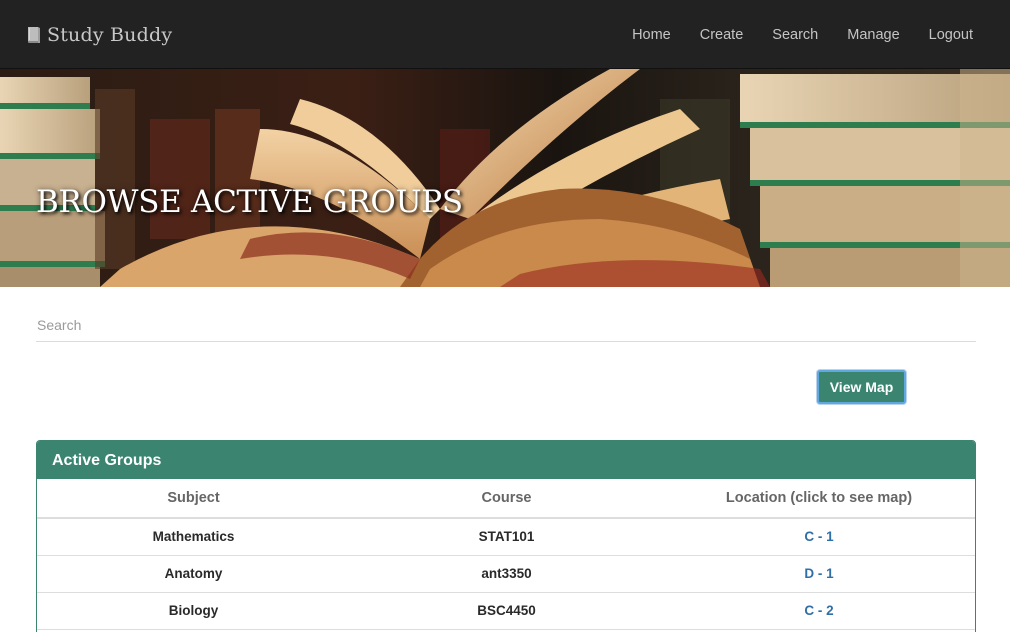  I want to click on location-link: C - 1, so click(818, 536).